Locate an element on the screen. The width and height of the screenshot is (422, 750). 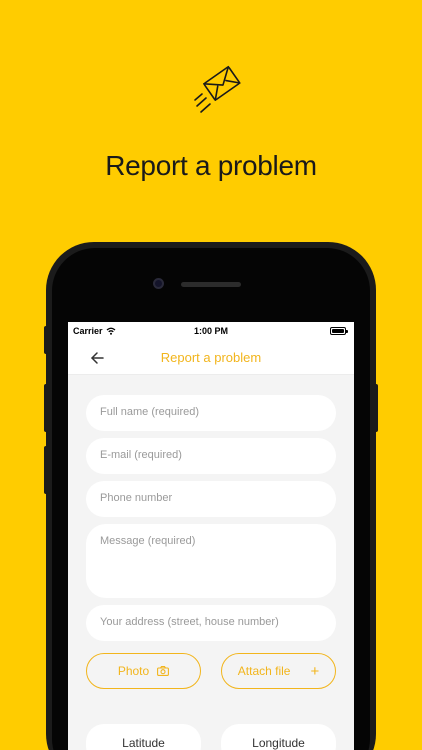
nav-bar: Report a problem is located at coordinates (211, 358).